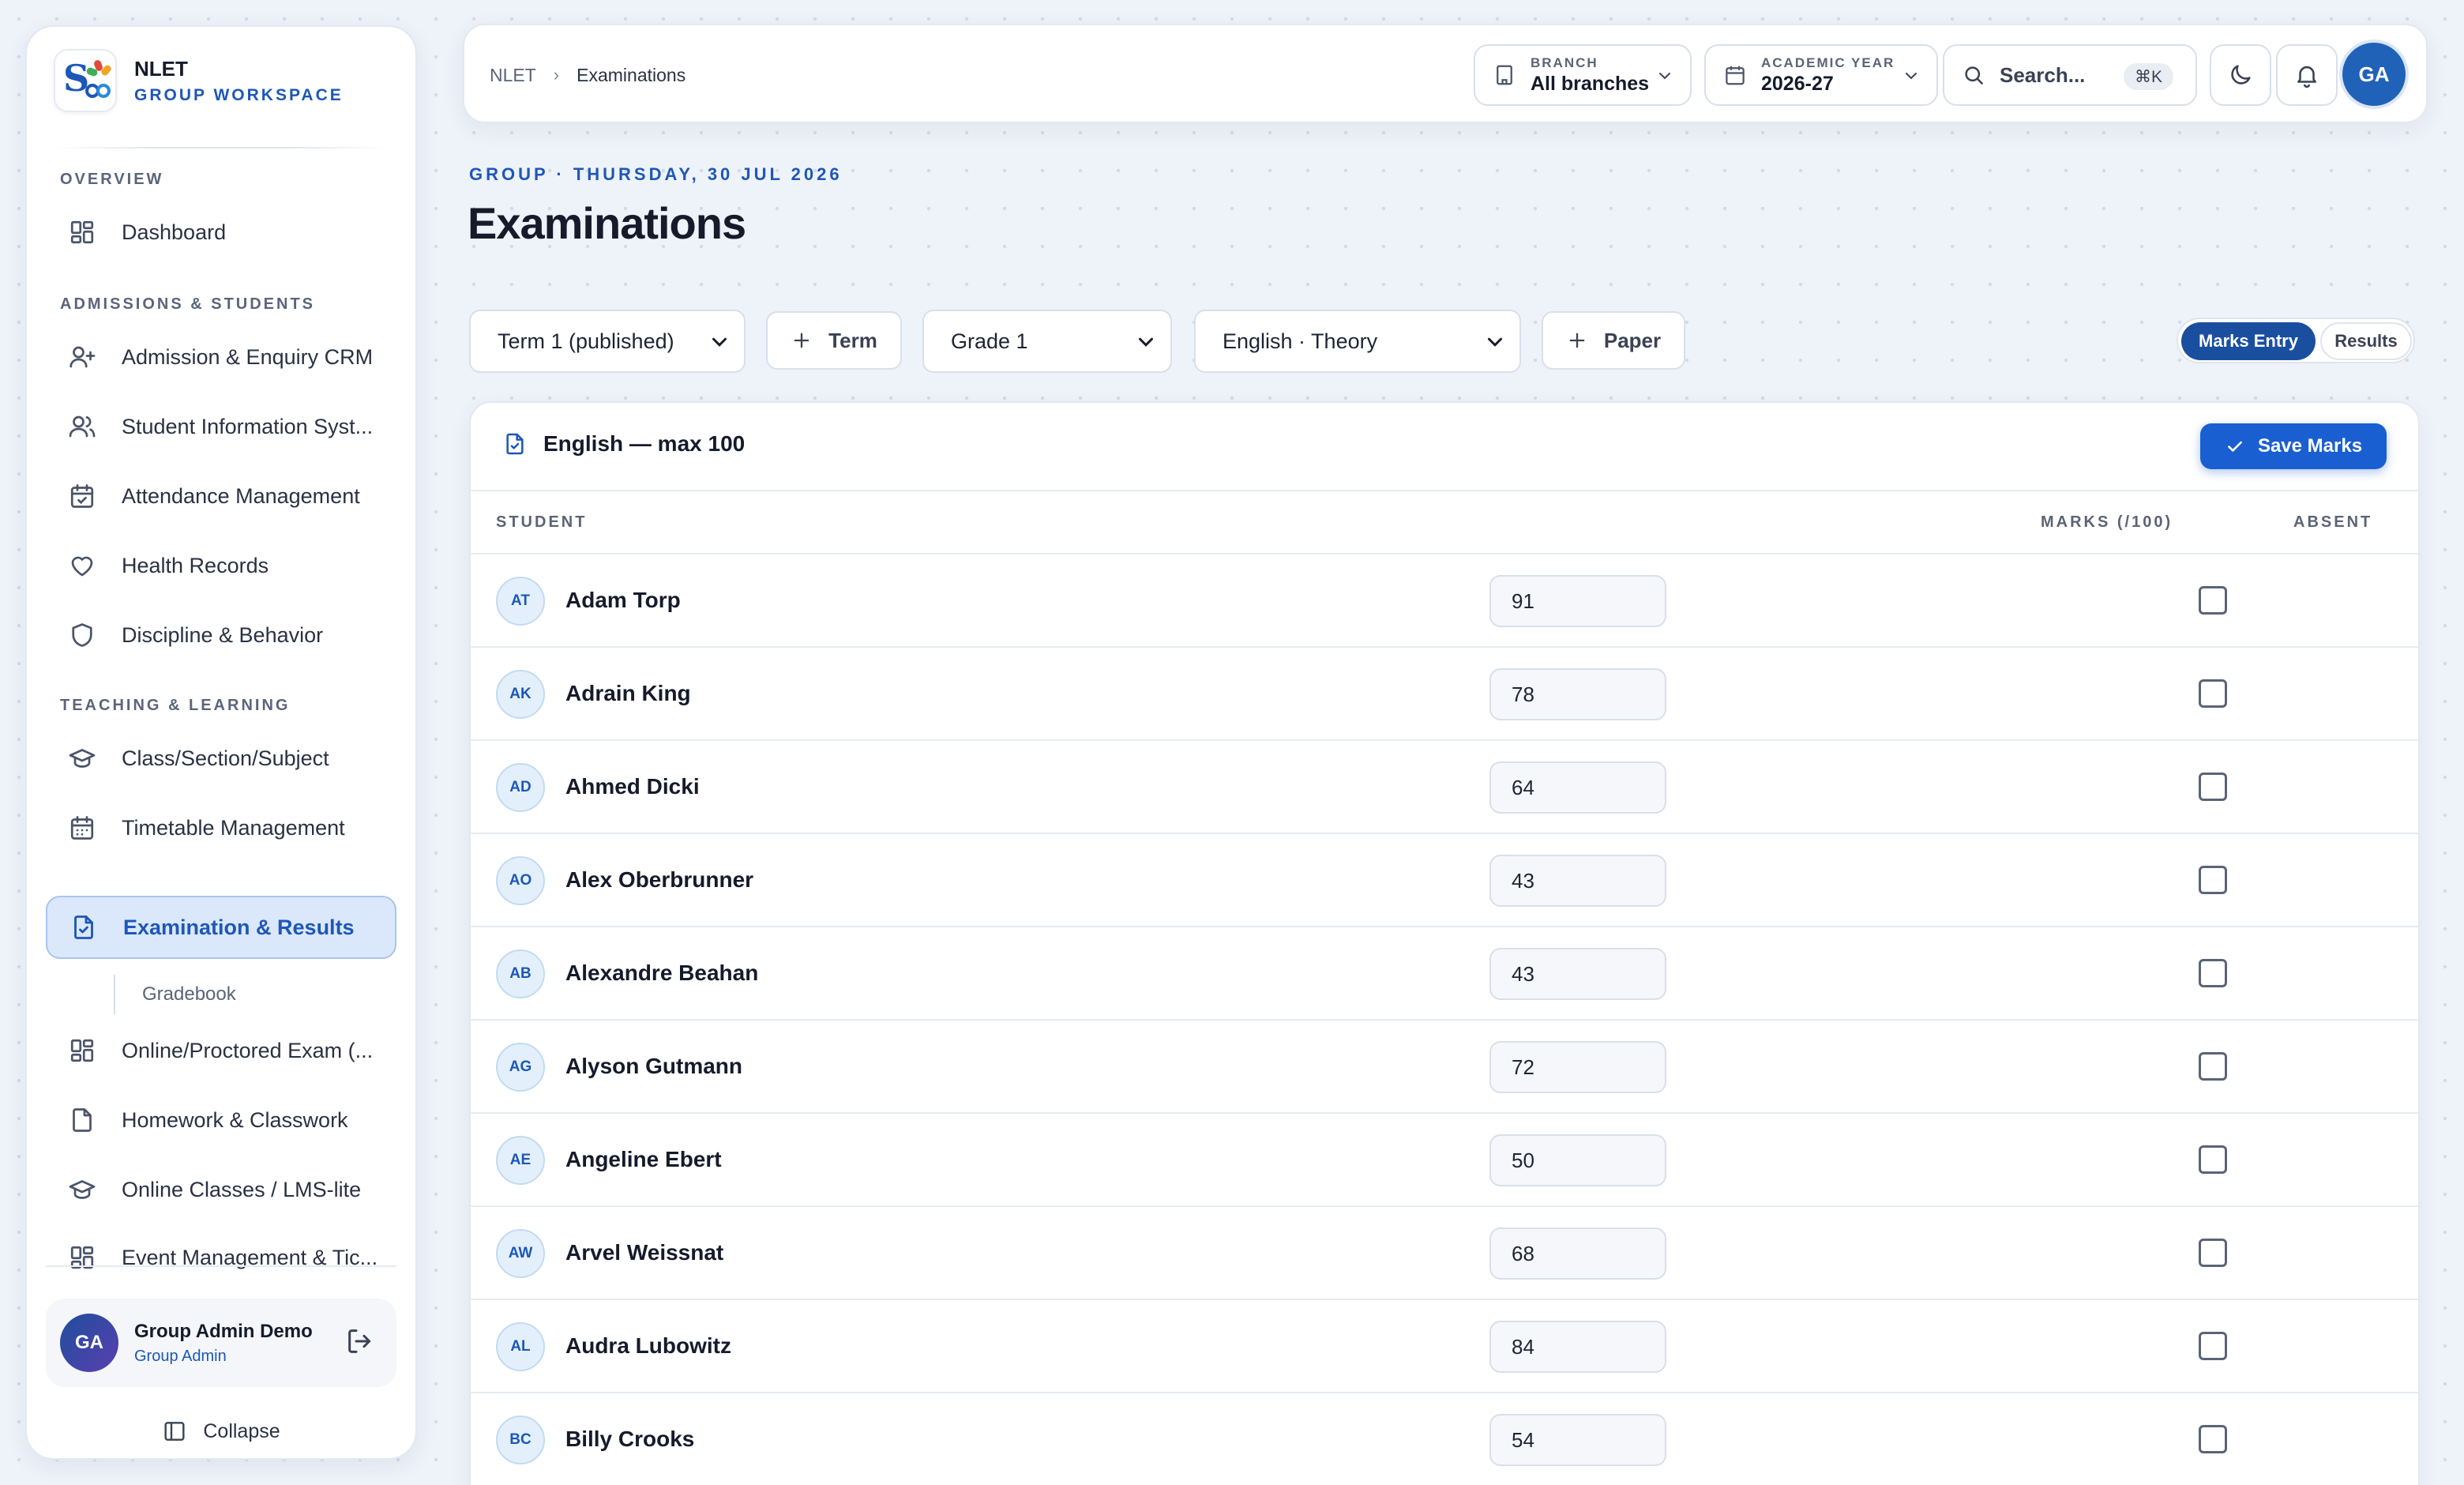 This screenshot has height=1485, width=2464. I want to click on file-check-icon, so click(84, 927).